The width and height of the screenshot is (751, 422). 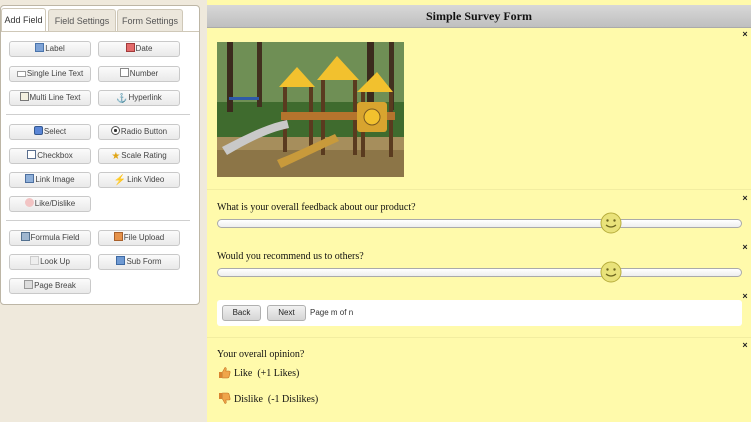 I want to click on add-radio-button-button: Radio Button, so click(x=139, y=132).